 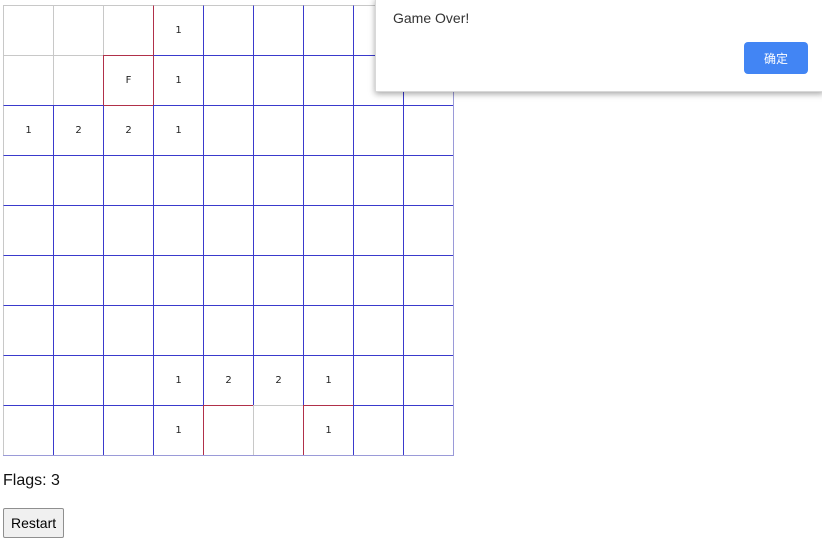 I want to click on dialog-message: Game Over!, so click(x=431, y=18).